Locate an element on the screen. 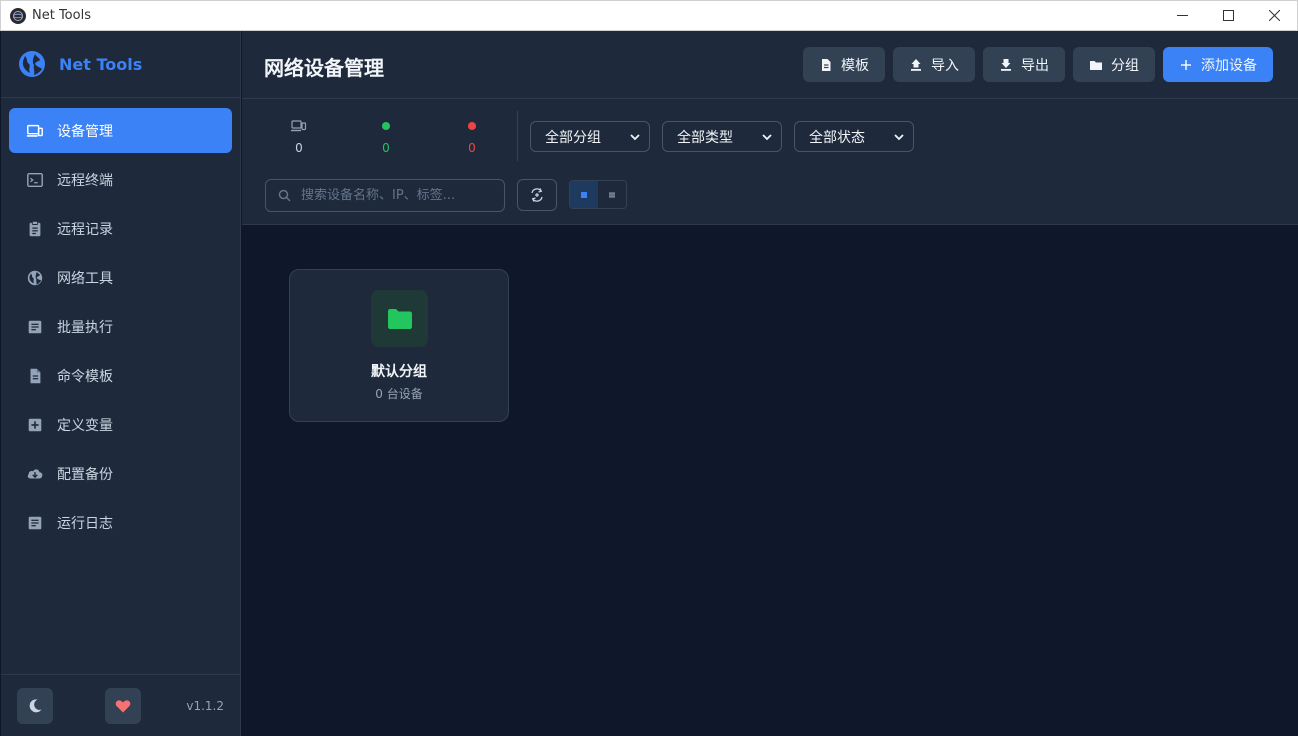 The height and width of the screenshot is (736, 1298). theme-toggle-button is located at coordinates (35, 706).